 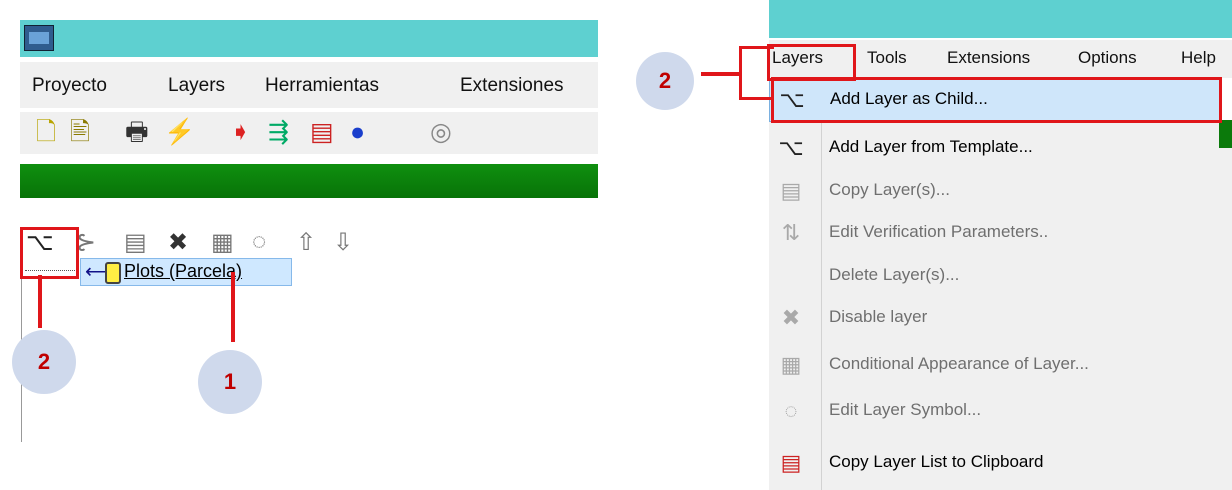 What do you see at coordinates (878, 316) in the screenshot?
I see `menu-item-label: Disable layer` at bounding box center [878, 316].